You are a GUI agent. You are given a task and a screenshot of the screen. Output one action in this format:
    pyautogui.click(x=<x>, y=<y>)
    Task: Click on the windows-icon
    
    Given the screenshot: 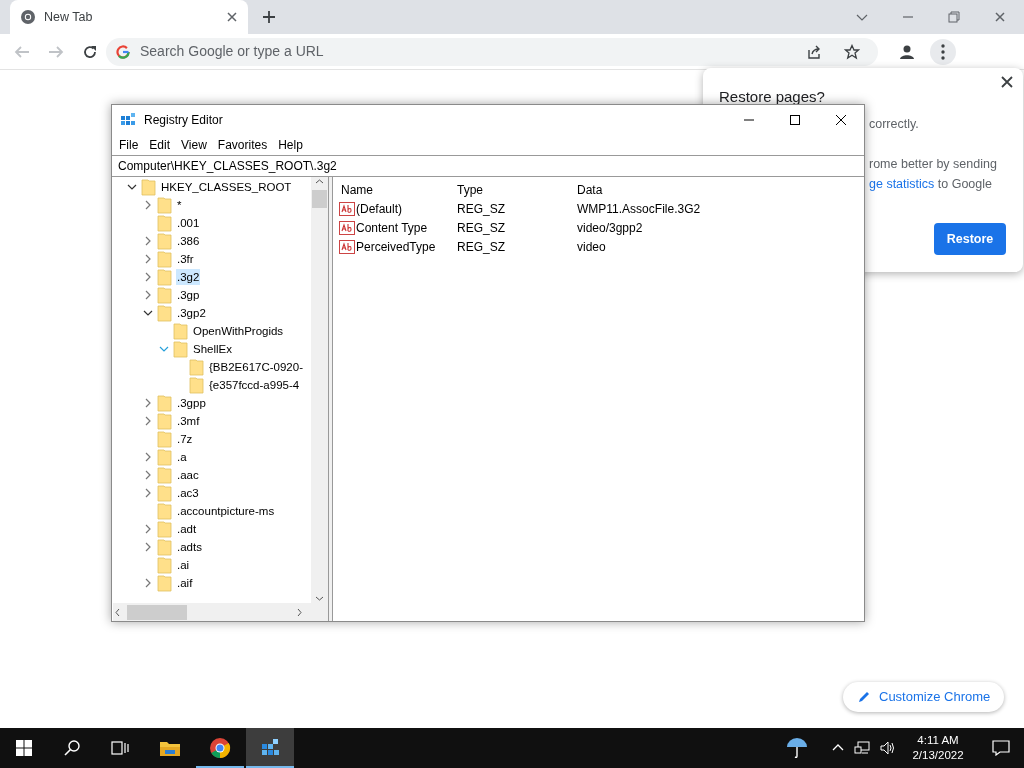 What is the action you would take?
    pyautogui.click(x=24, y=748)
    